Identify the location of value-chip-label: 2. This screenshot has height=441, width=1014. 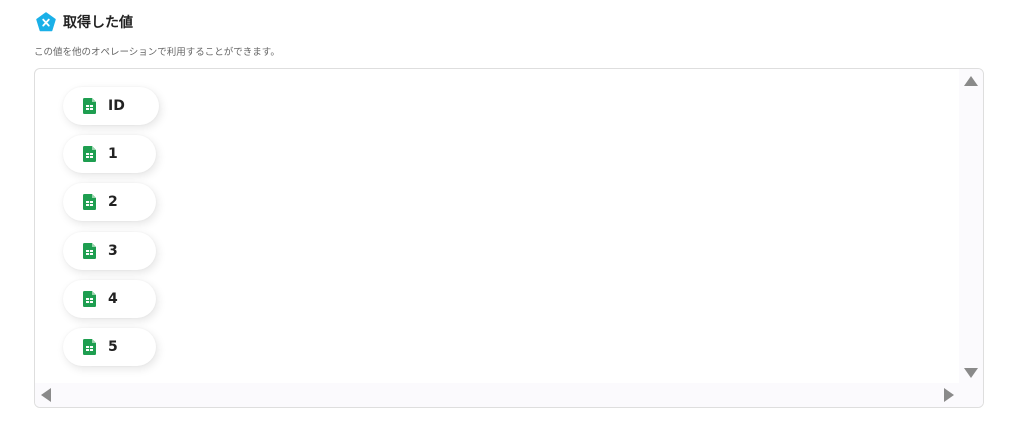
(113, 202).